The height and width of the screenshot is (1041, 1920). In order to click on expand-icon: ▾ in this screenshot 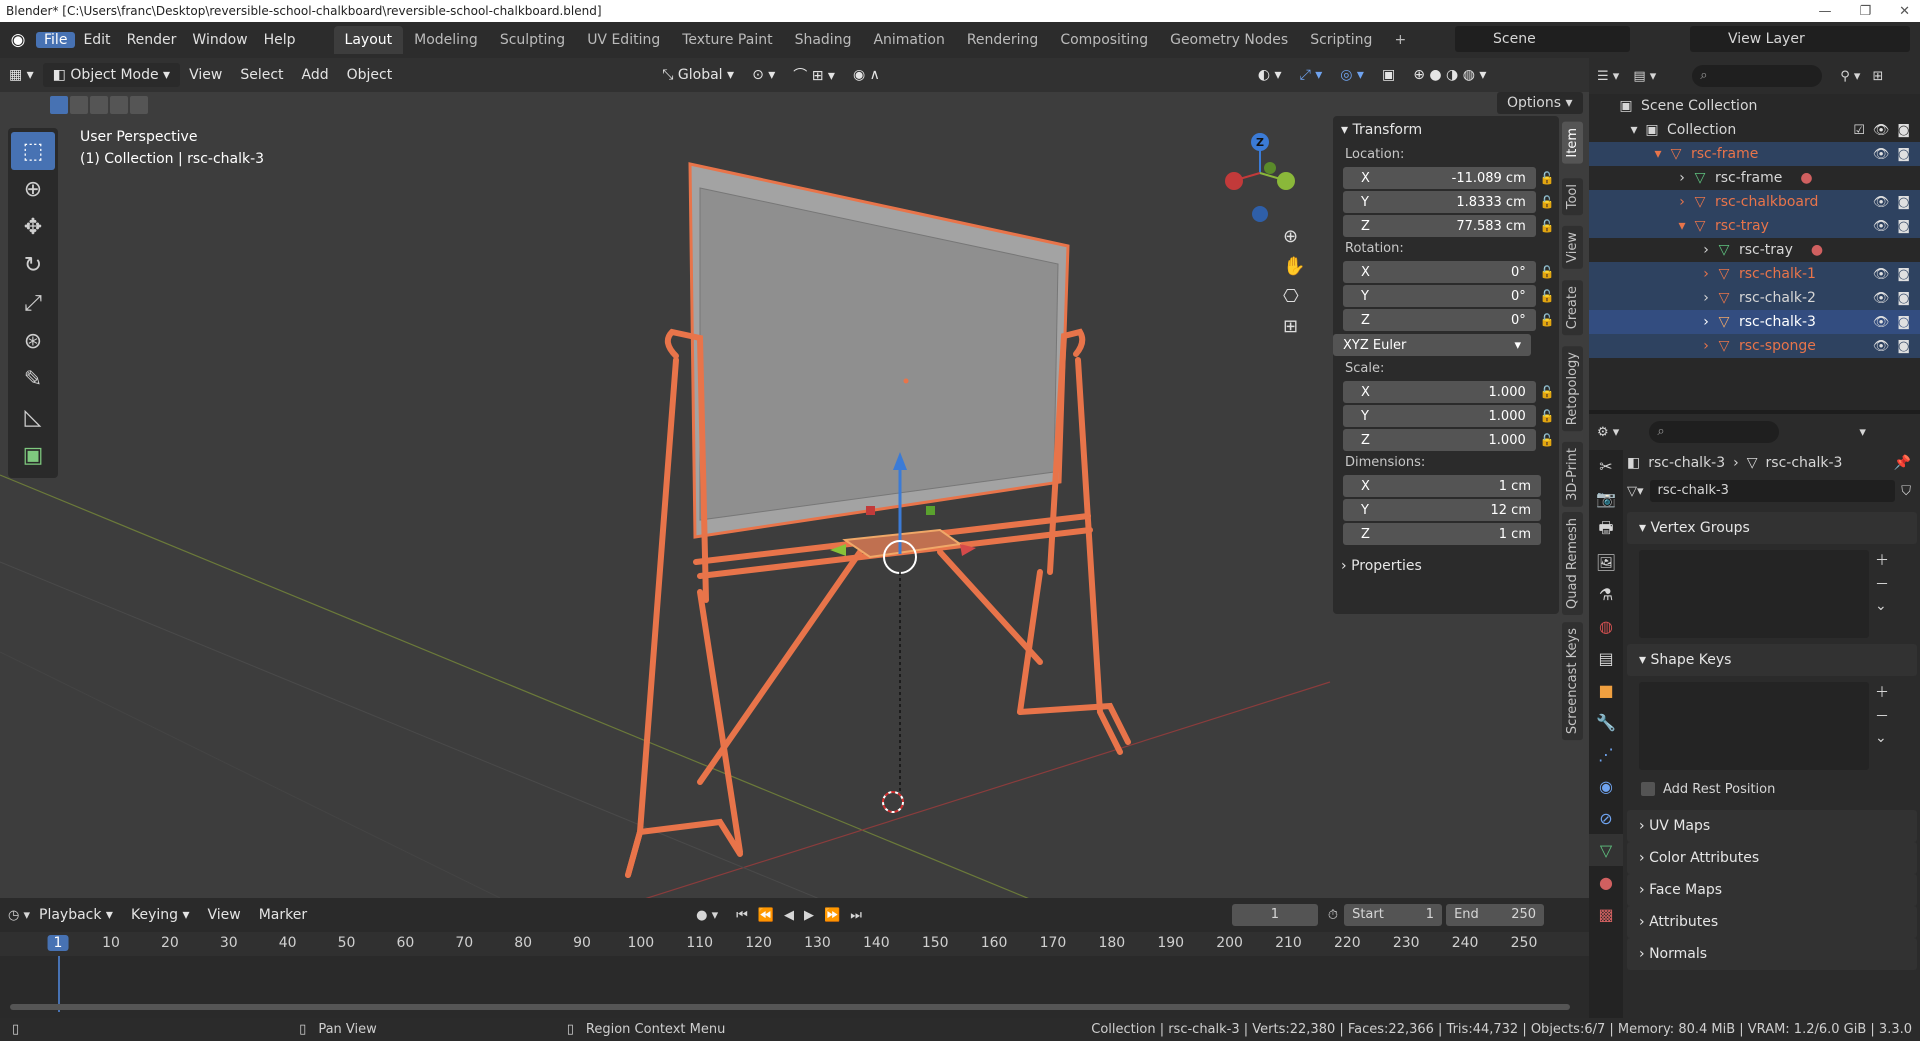, I will do `click(1658, 154)`.